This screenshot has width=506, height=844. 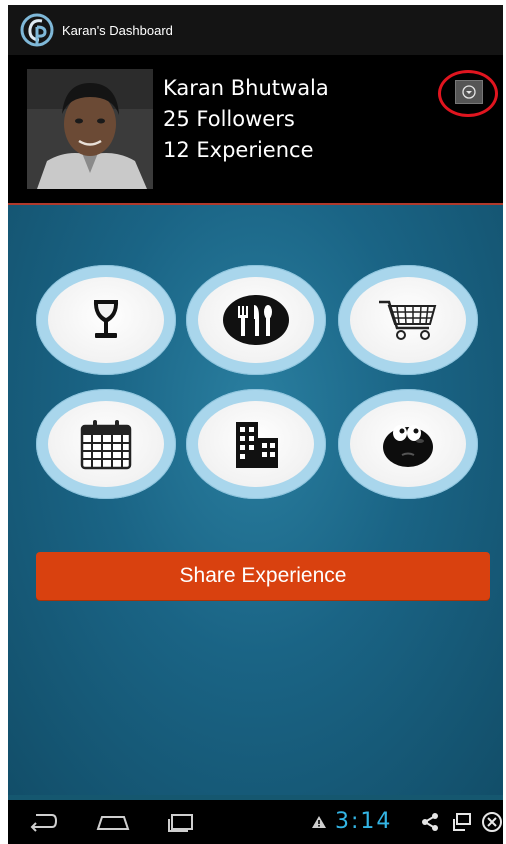 I want to click on back-icon, so click(x=43, y=822).